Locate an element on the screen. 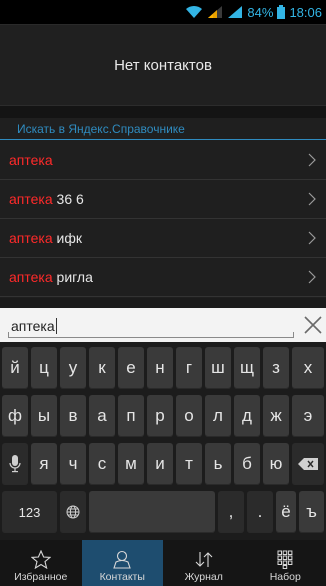  header: Нет контактов is located at coordinates (163, 65).